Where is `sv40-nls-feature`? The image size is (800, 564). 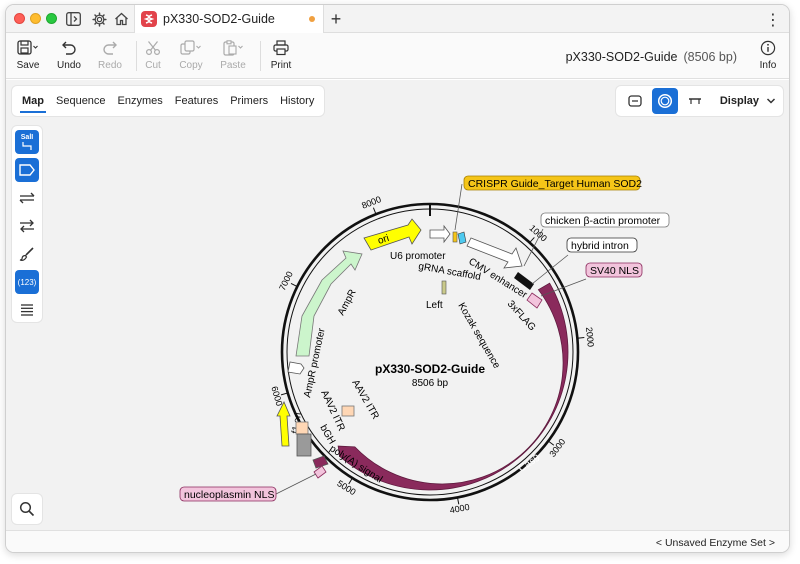 sv40-nls-feature is located at coordinates (534, 300).